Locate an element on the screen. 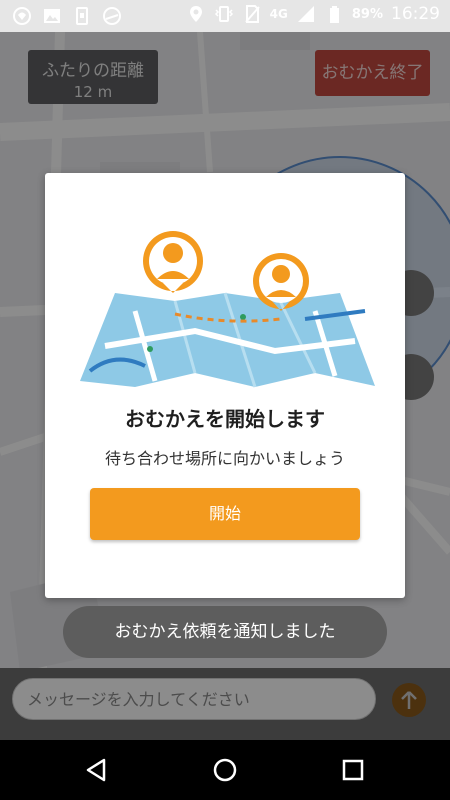 The height and width of the screenshot is (800, 450). clock: 16:29 is located at coordinates (415, 14).